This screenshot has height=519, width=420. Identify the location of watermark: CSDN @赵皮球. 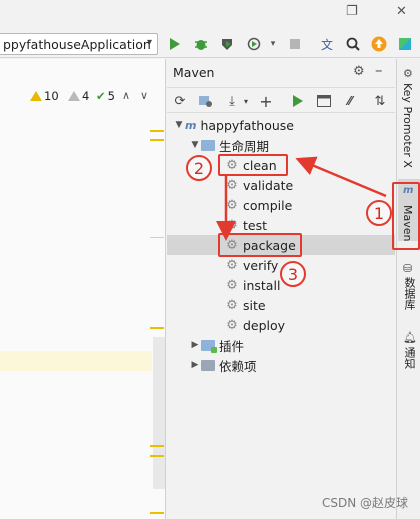
(364, 503).